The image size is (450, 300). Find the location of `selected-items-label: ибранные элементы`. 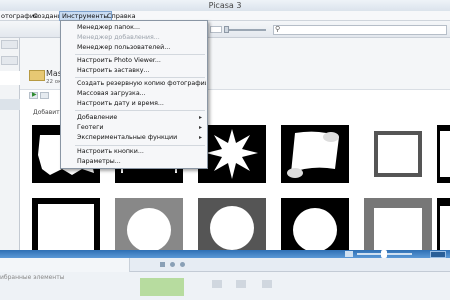

selected-items-label: ибранные элементы is located at coordinates (32, 277).